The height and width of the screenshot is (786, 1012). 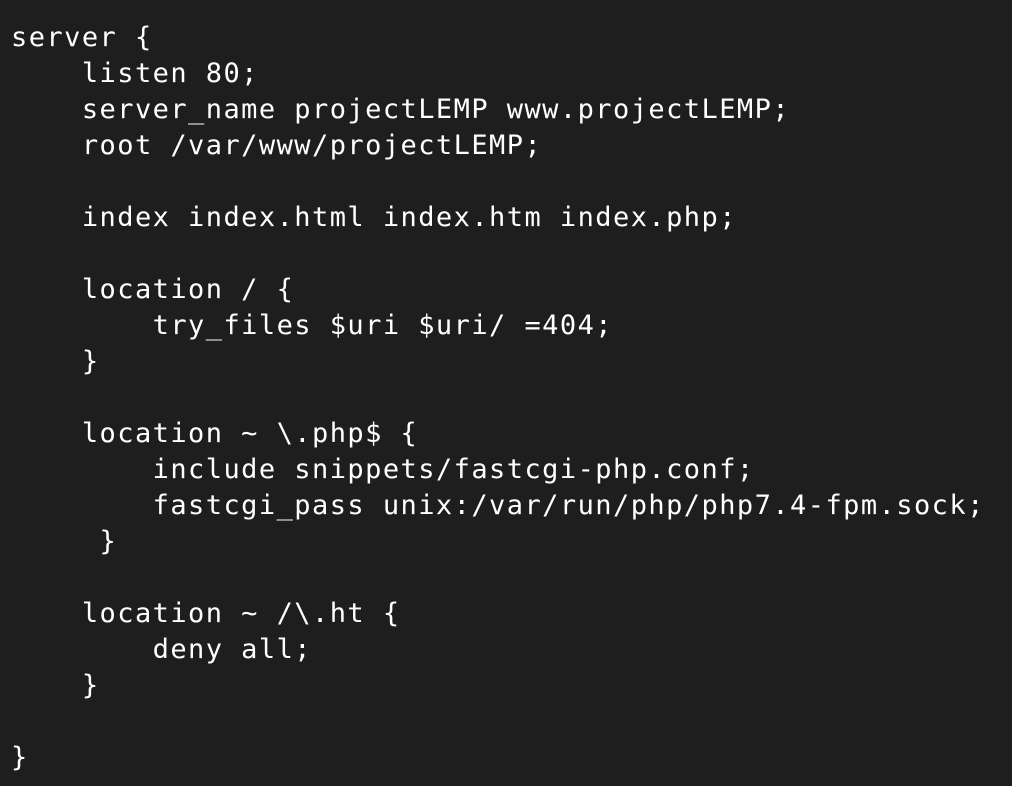 I want to click on code-line: listen 80;, so click(x=135, y=73).